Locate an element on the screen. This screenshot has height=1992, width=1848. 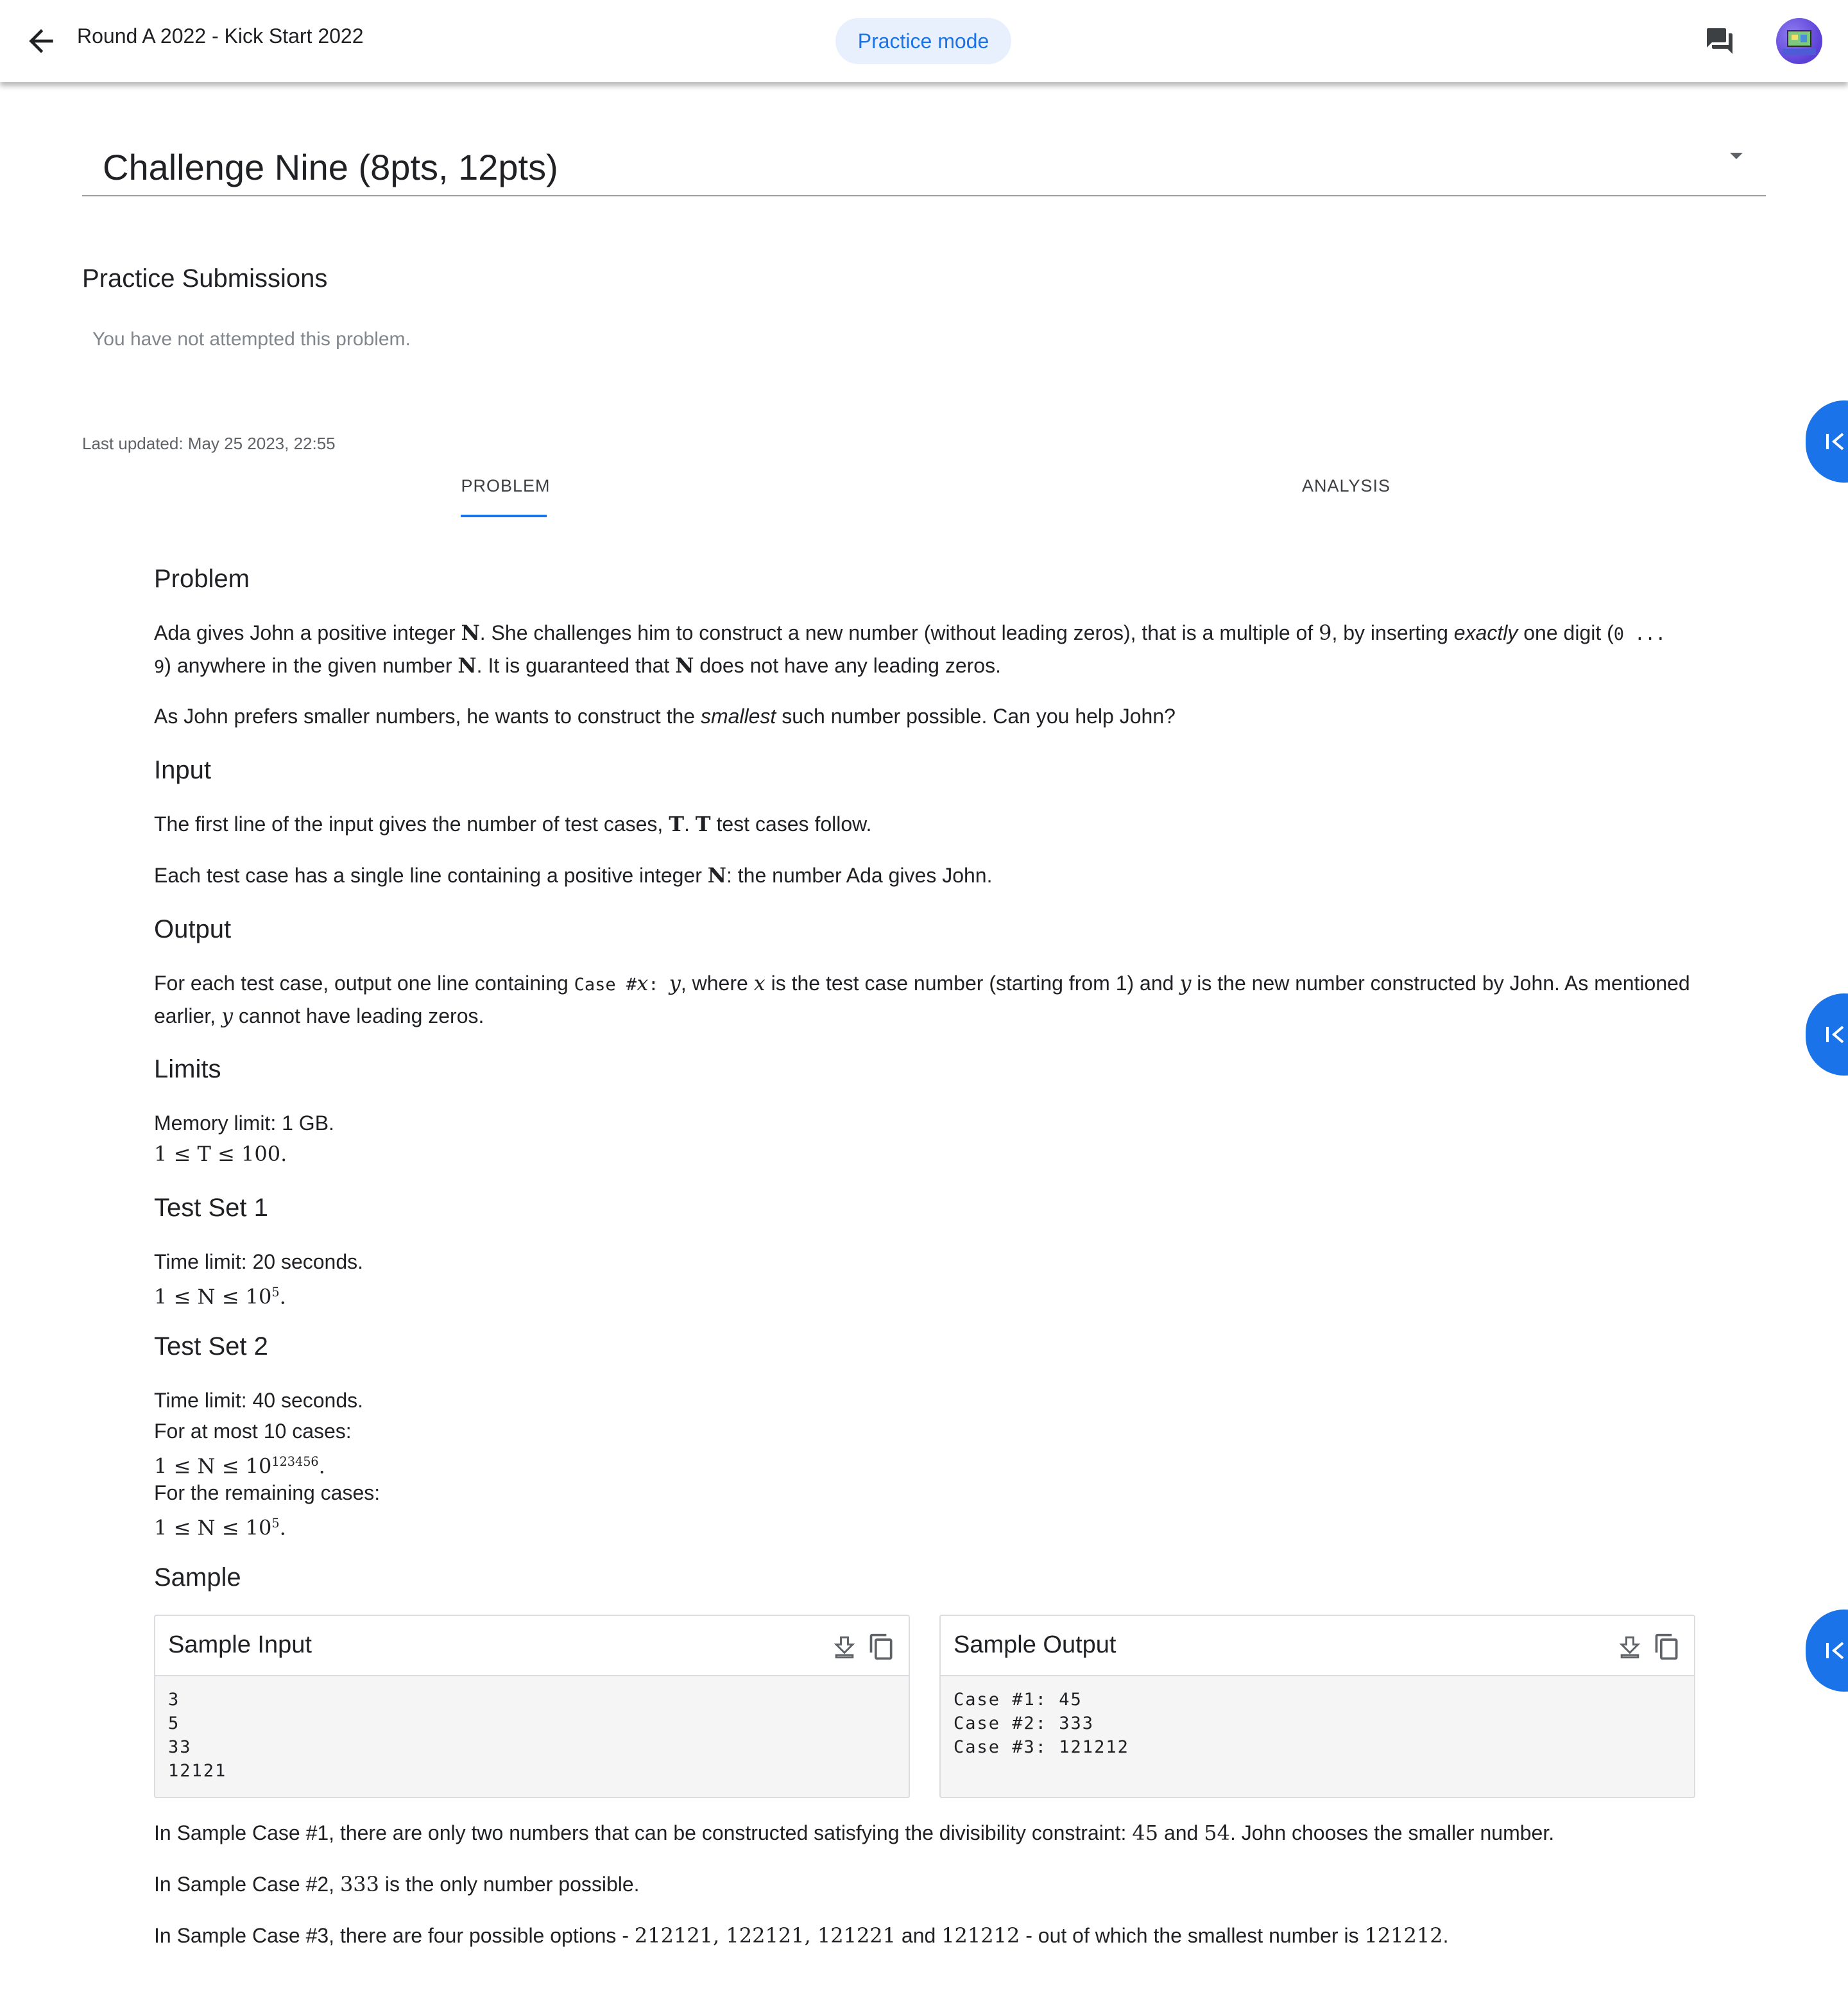
ts2-bound-2: 1 ≤ N ≤ 105. is located at coordinates (220, 1528).